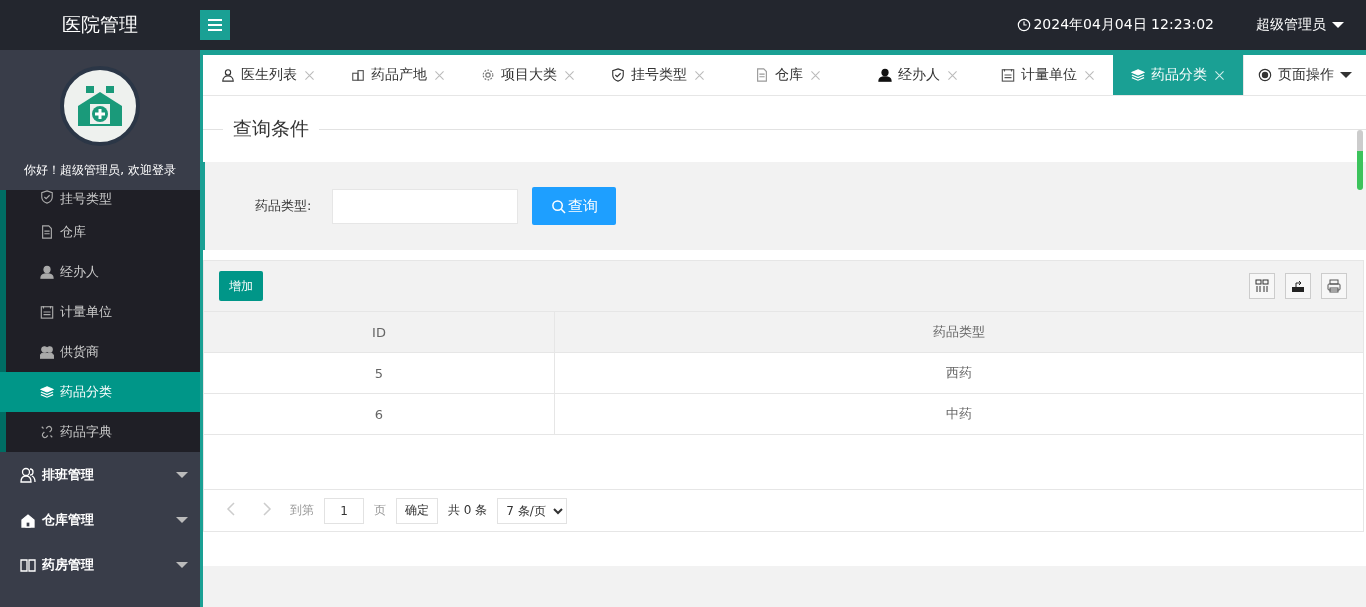 This screenshot has width=1366, height=607. What do you see at coordinates (958, 414) in the screenshot?
I see `table-cell: 中药` at bounding box center [958, 414].